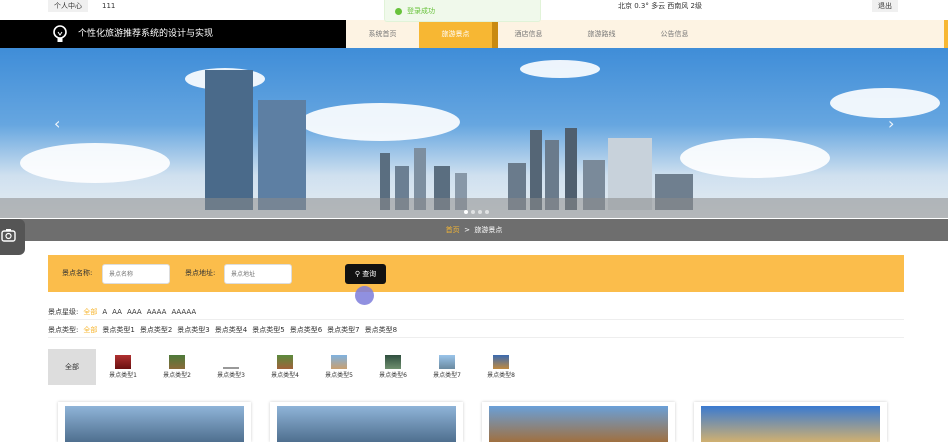  What do you see at coordinates (118, 329) in the screenshot?
I see `type-option: 景点类型1` at bounding box center [118, 329].